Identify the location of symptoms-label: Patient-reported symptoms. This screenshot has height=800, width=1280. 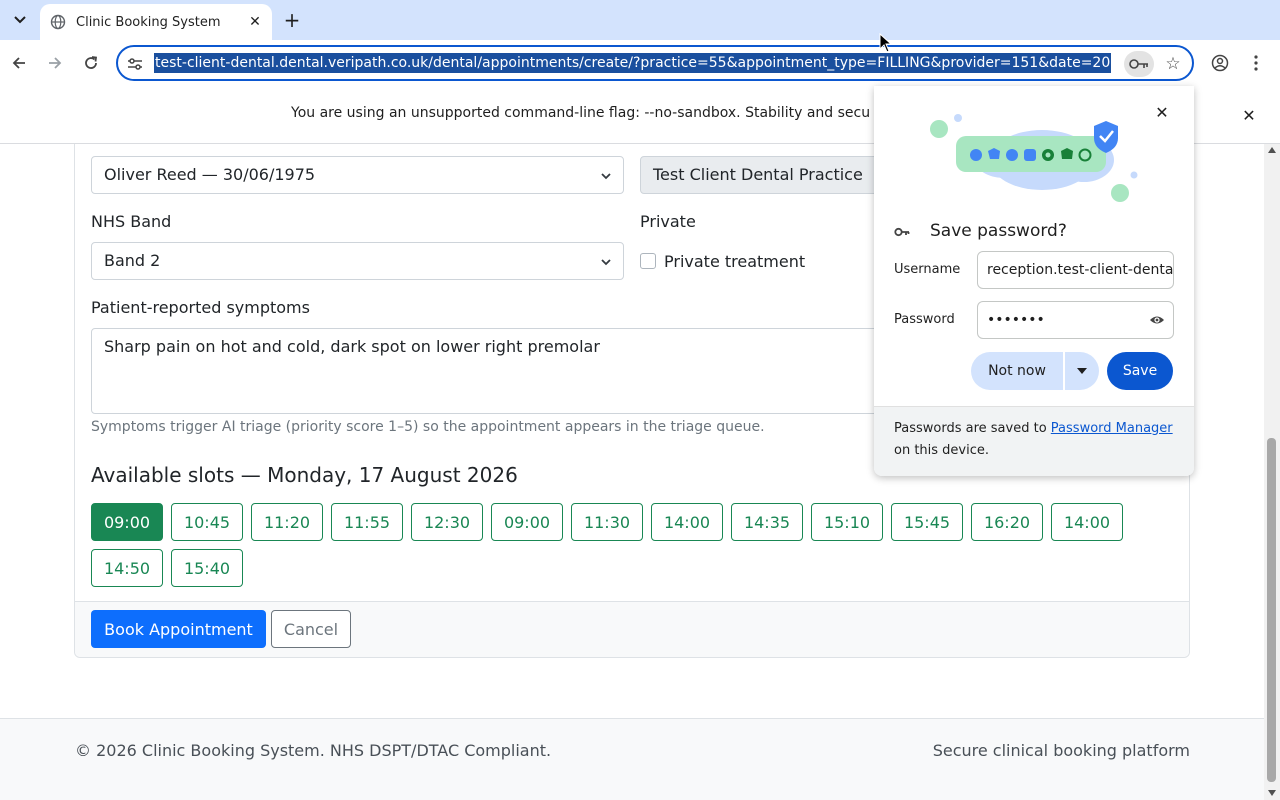
(200, 307).